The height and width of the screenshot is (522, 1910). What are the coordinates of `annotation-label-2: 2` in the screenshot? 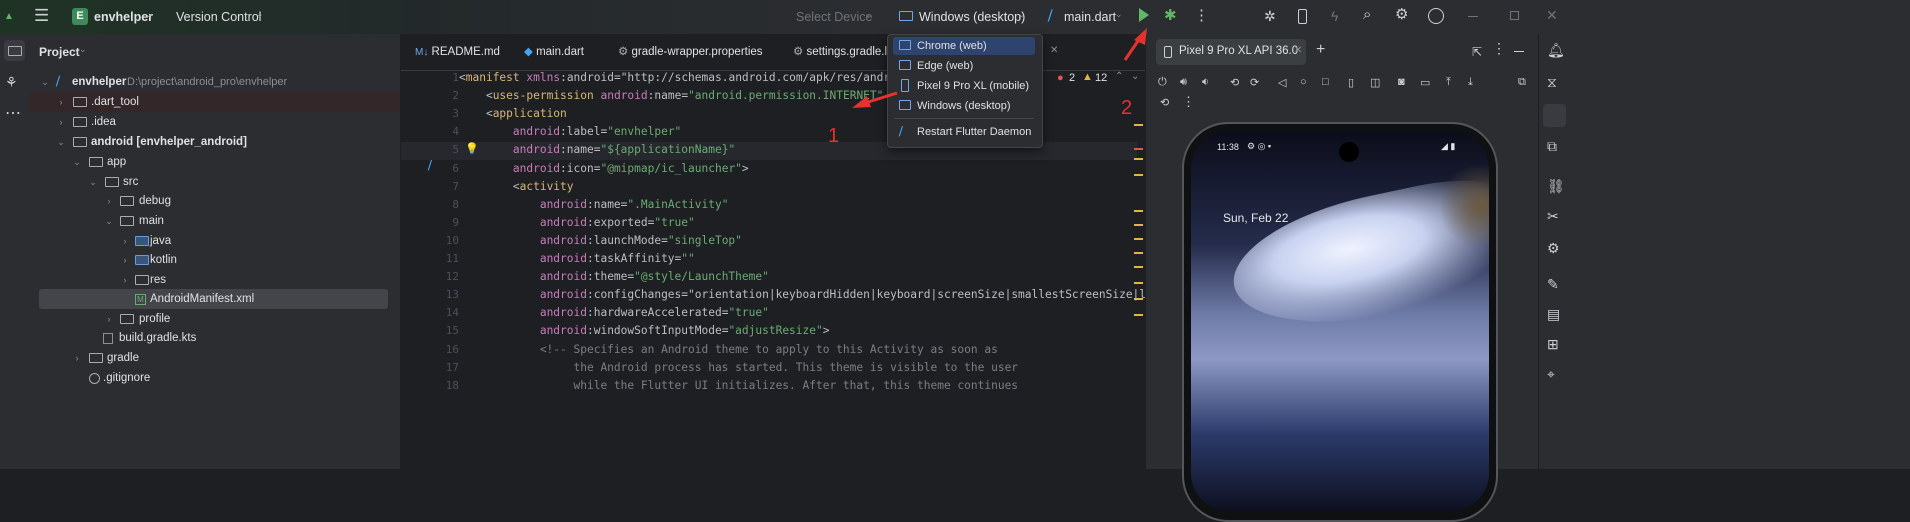 It's located at (1127, 108).